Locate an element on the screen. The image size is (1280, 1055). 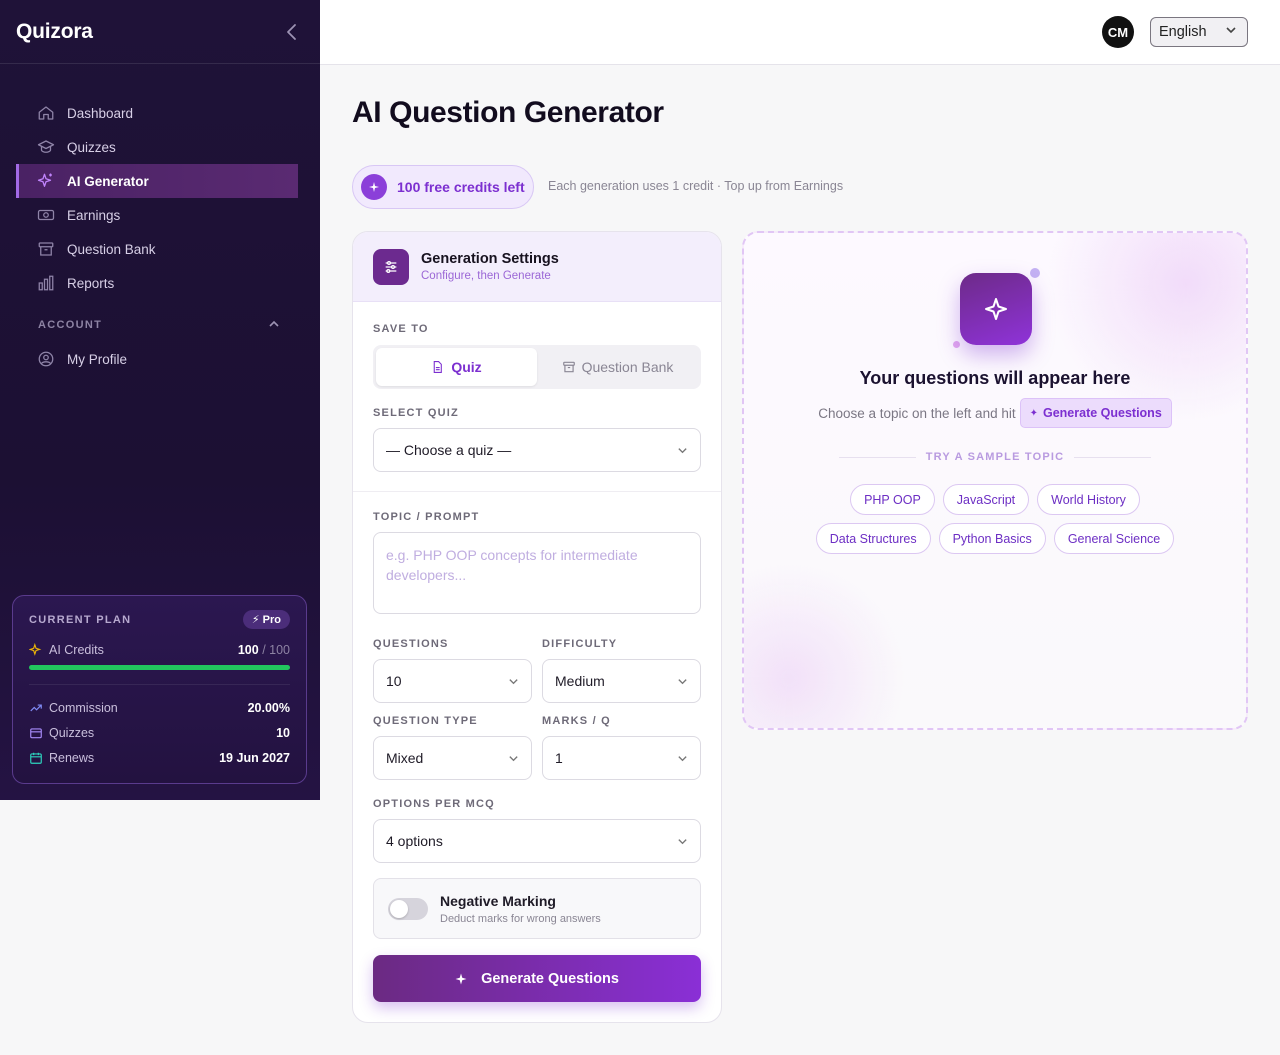
sidebar-item-label: Question Bank is located at coordinates (111, 249).